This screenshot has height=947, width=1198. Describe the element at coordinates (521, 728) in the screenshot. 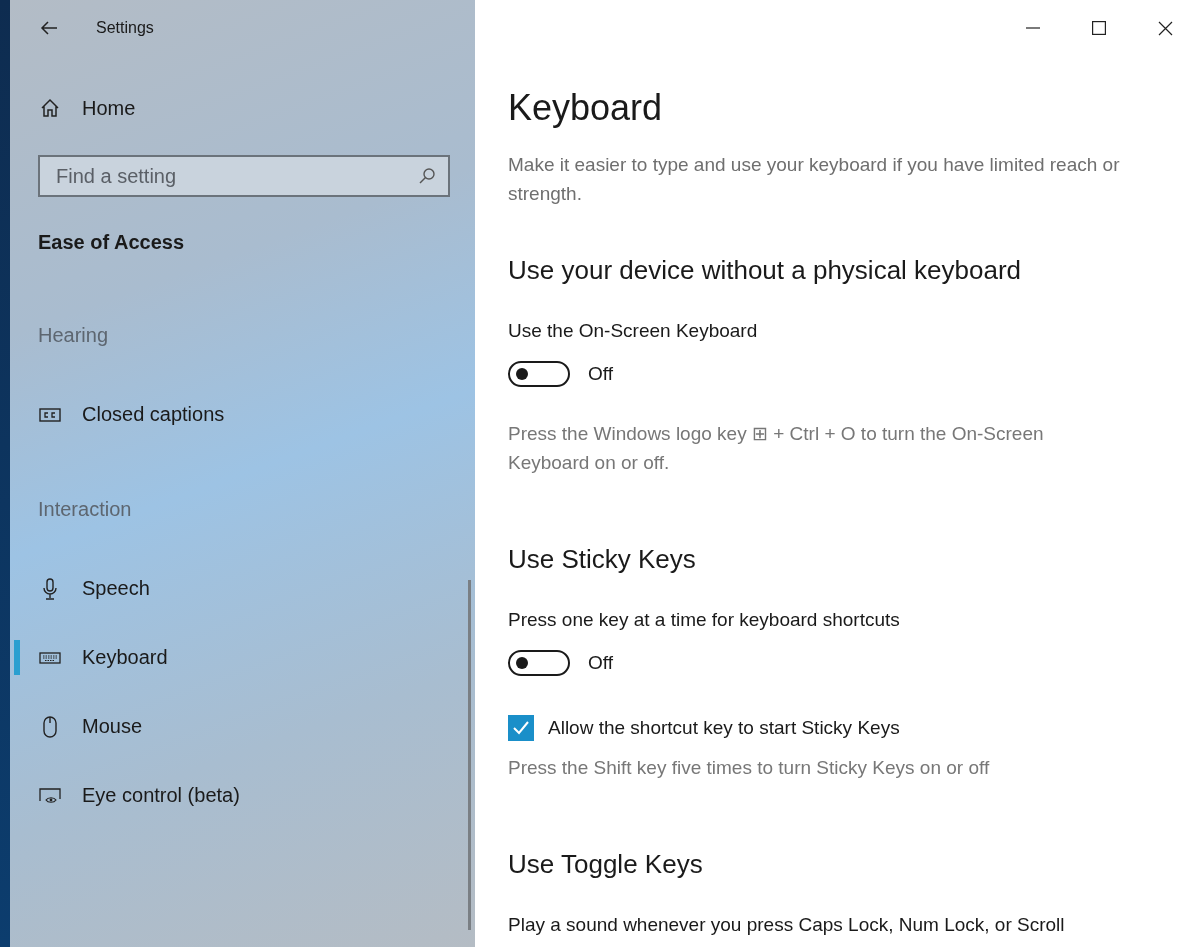

I see `checkbox` at that location.